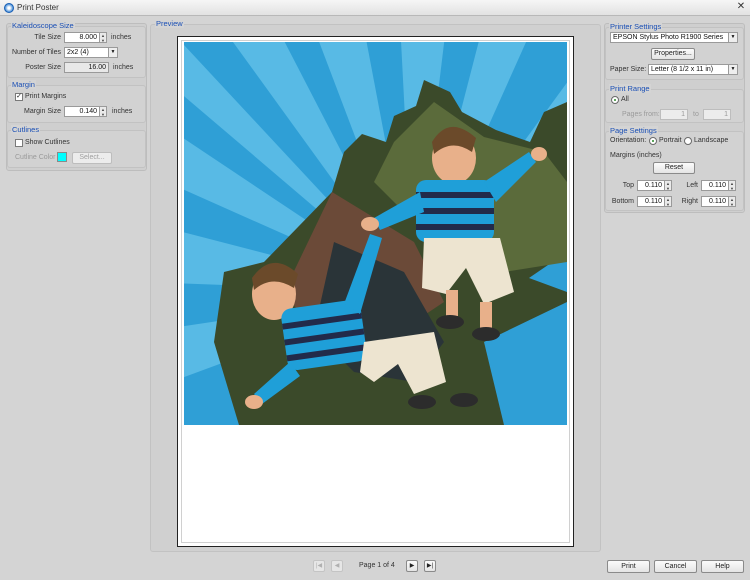 This screenshot has height=580, width=750. I want to click on orientation-label: Orientation:, so click(628, 140).